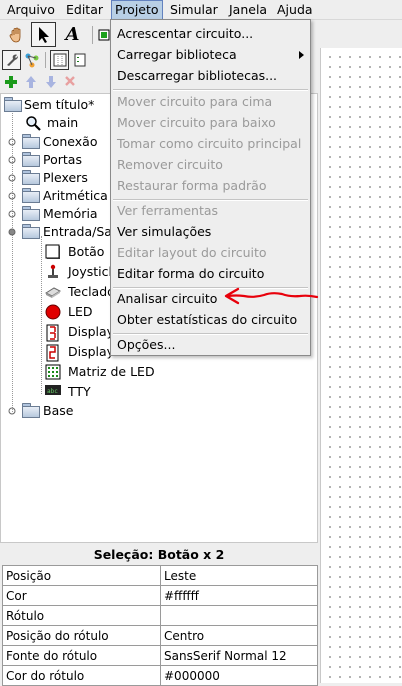 This screenshot has height=686, width=402. Describe the element at coordinates (53, 353) in the screenshot. I see `hex-display-icon` at that location.